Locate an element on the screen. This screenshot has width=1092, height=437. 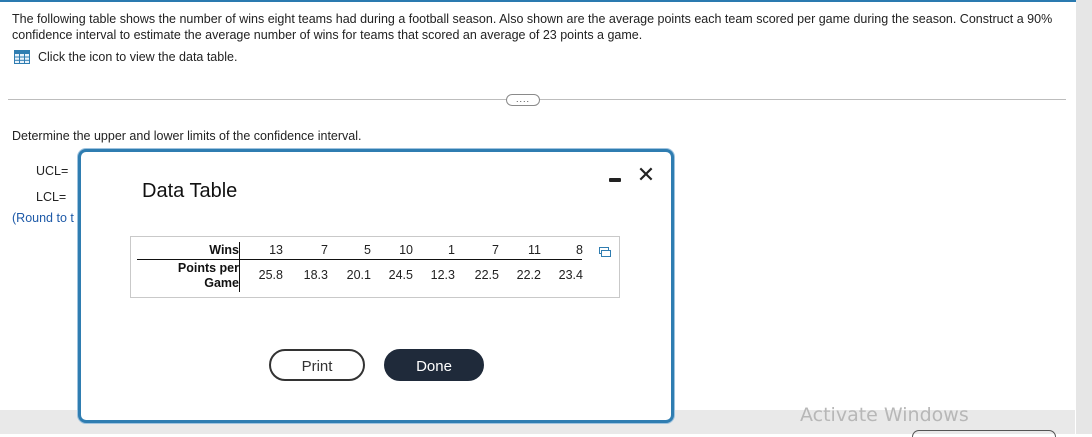
top-accent-border is located at coordinates (546, 1).